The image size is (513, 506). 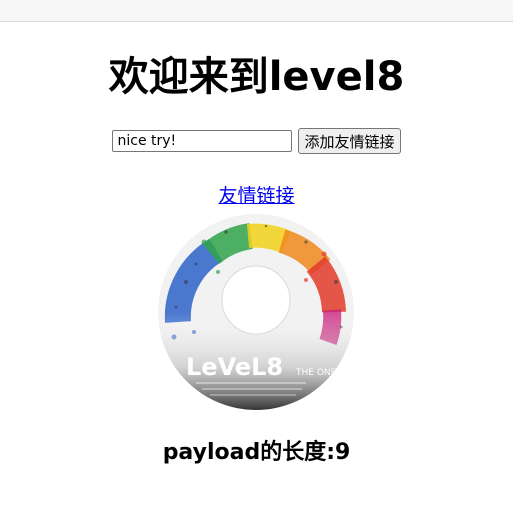 What do you see at coordinates (349, 141) in the screenshot?
I see `add-link-button: 添加友情链接` at bounding box center [349, 141].